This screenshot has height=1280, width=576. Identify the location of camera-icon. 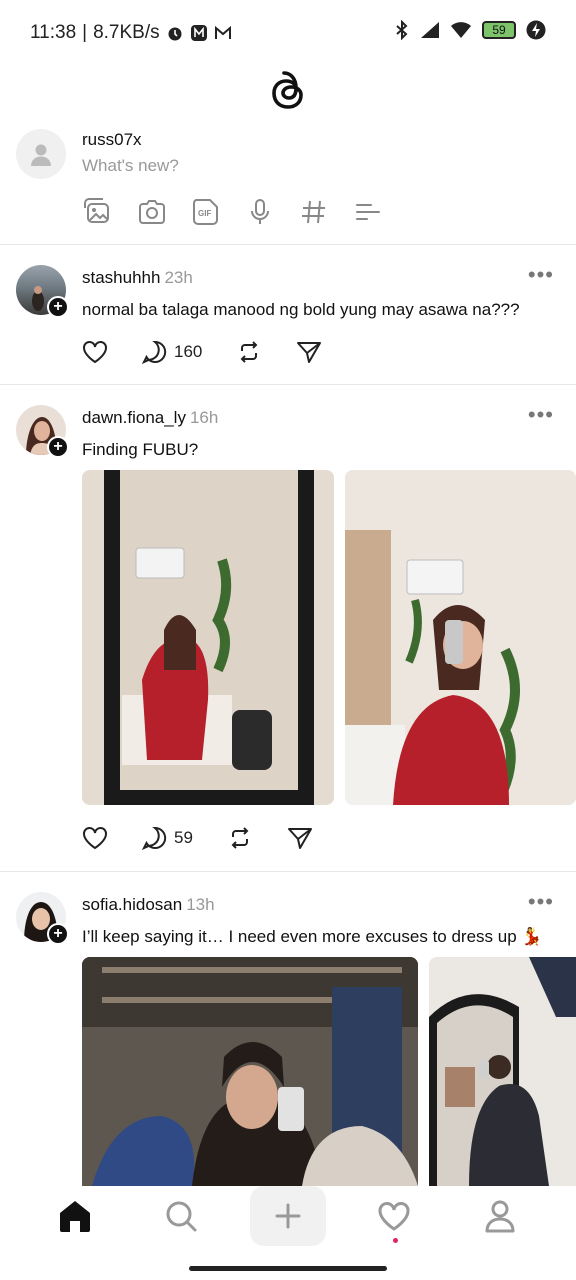
(152, 212).